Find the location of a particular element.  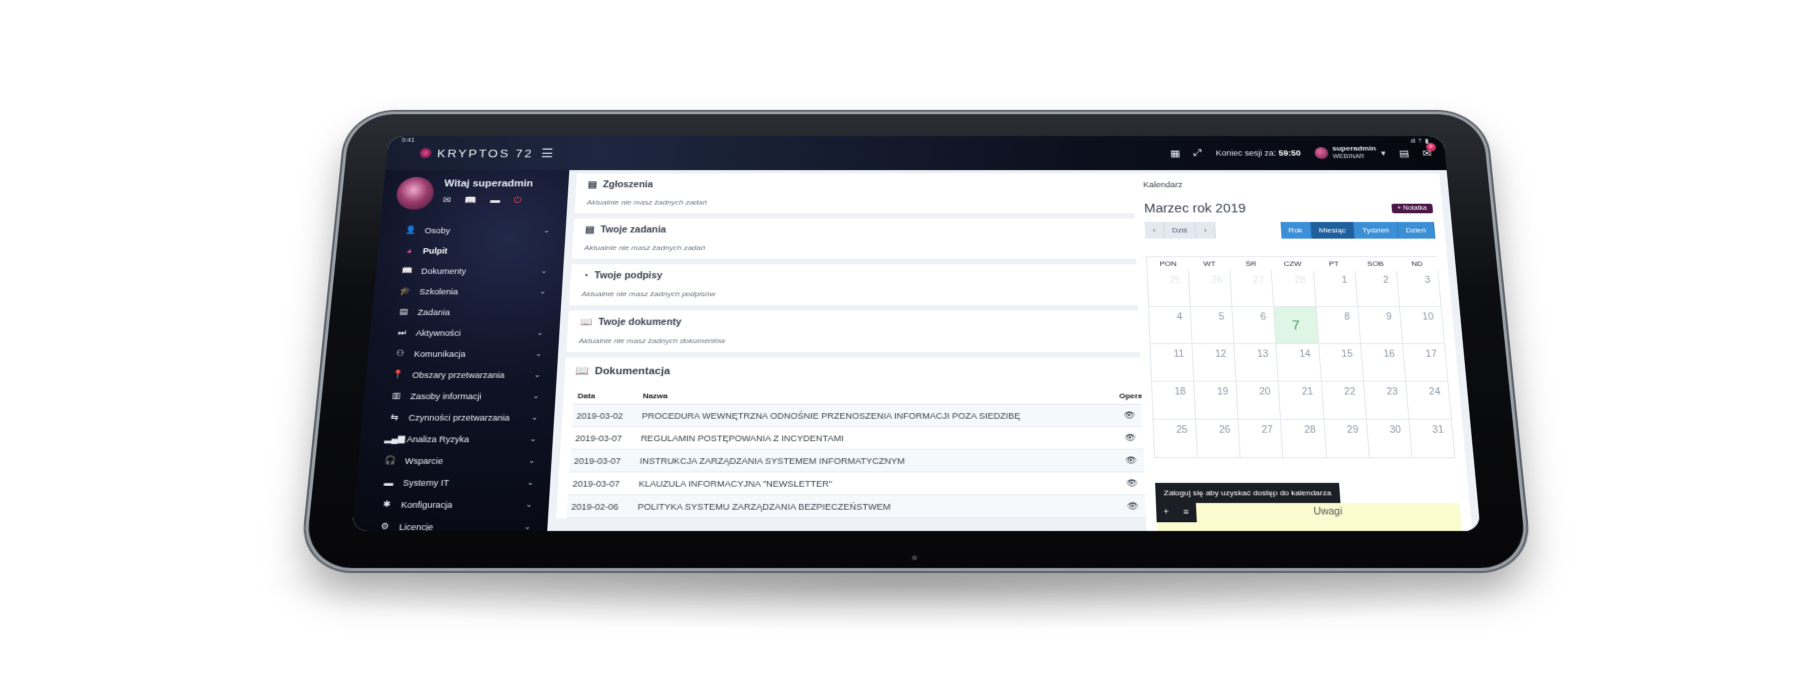

calendar-day: 20 is located at coordinates (1259, 400).